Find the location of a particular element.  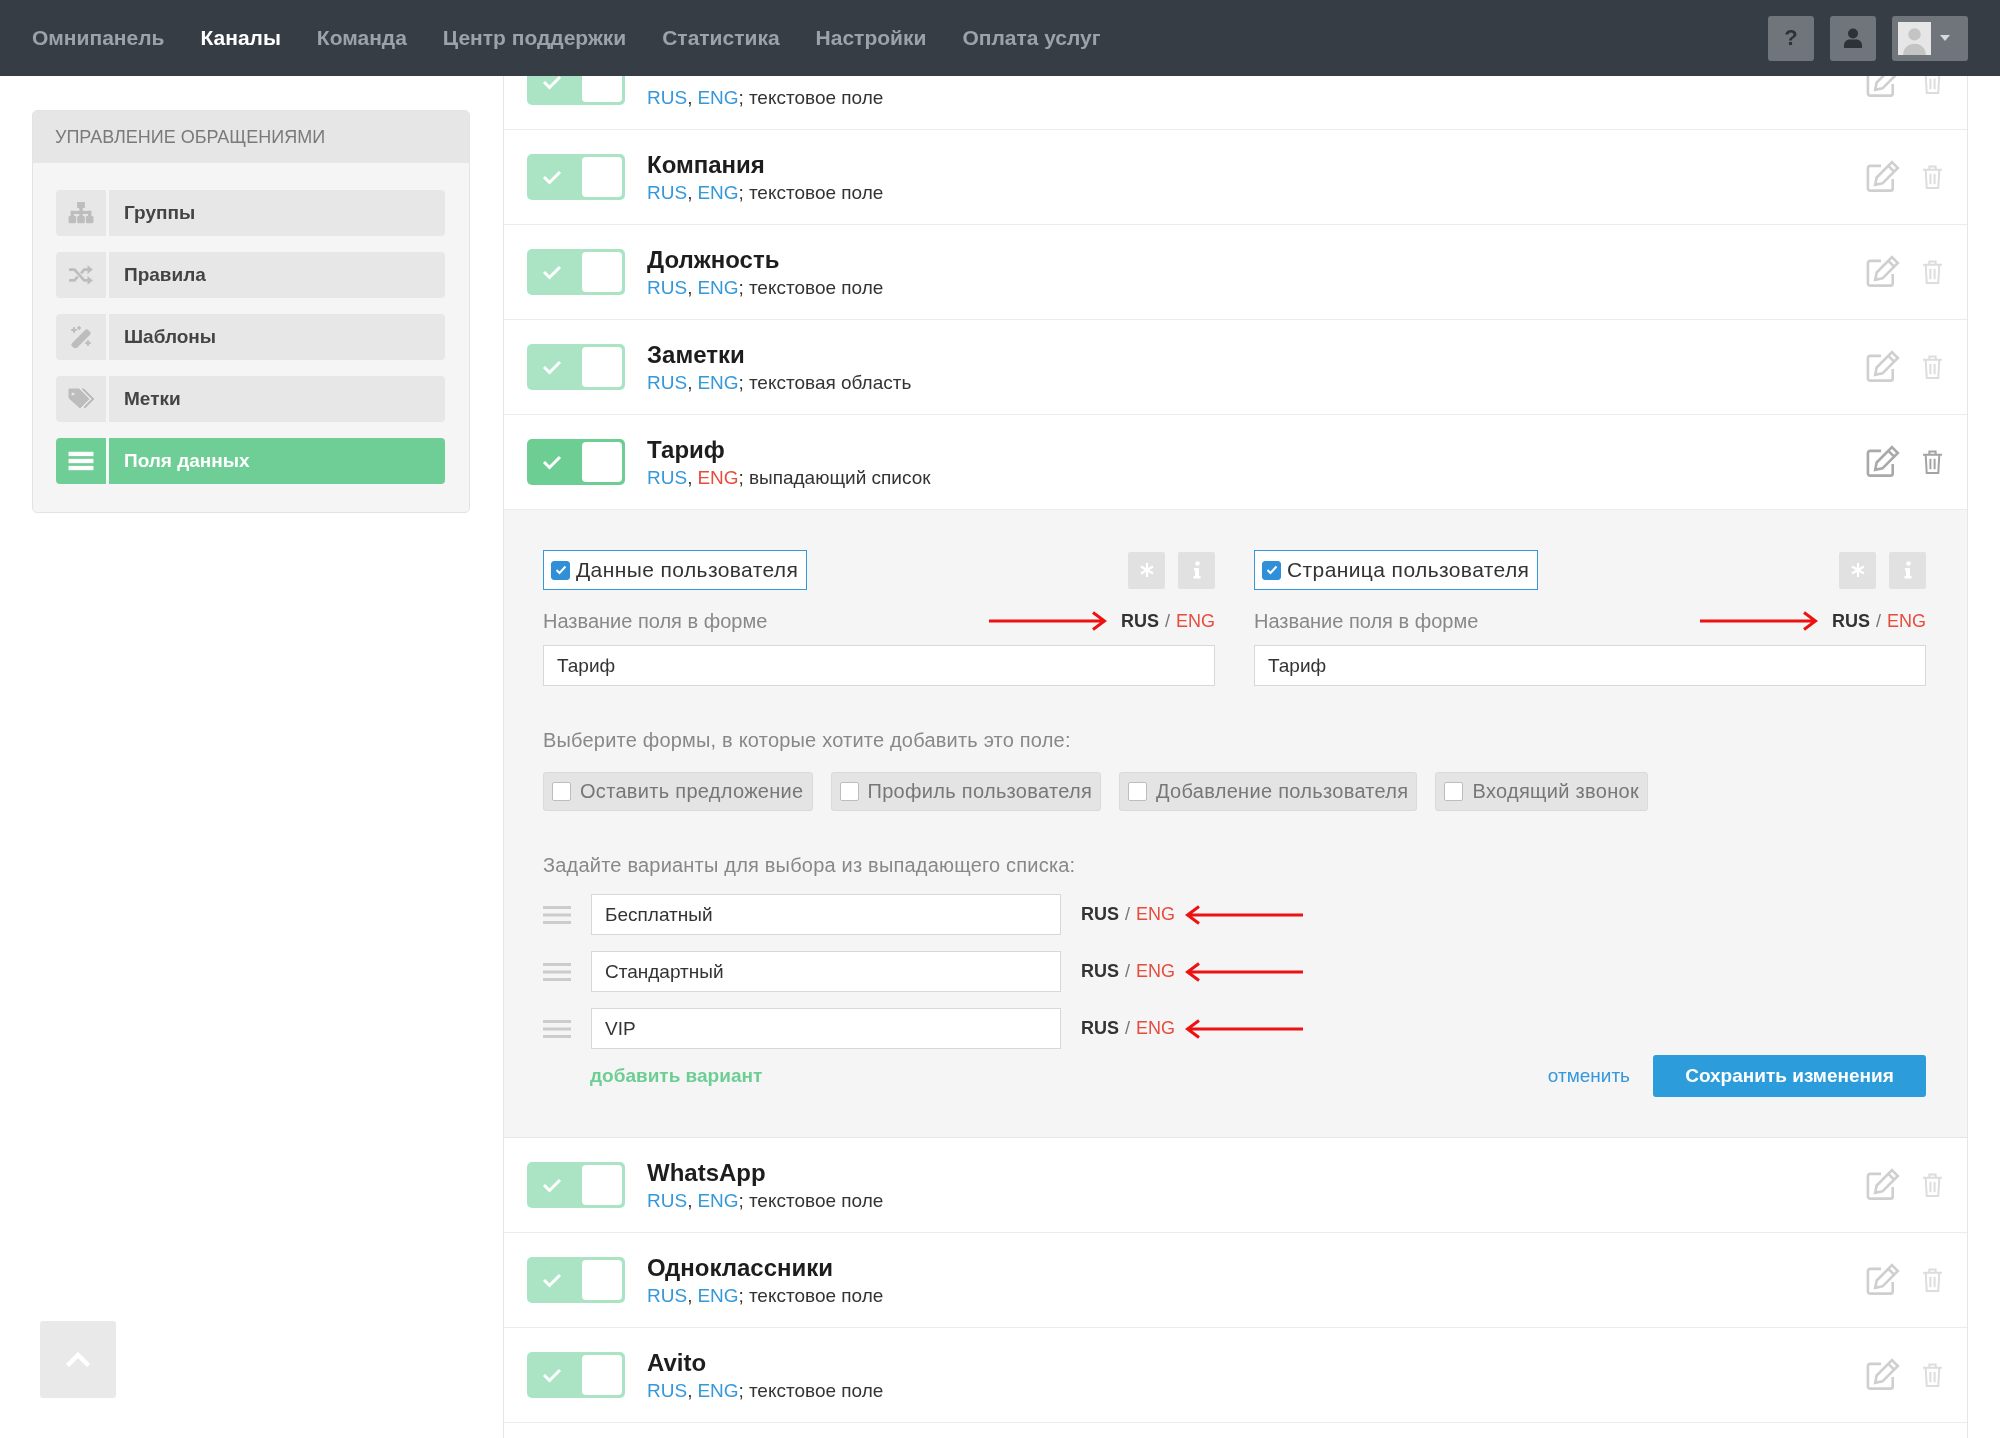

forms-prompt: Выберите формы, в которые хотите добавить это поле: is located at coordinates (807, 740).